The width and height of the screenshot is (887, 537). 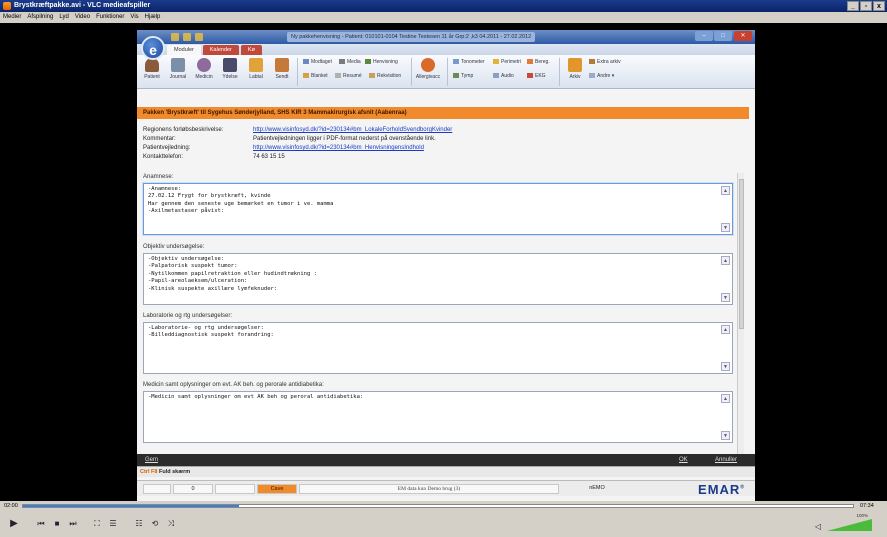 I want to click on emar-minimize-button: –, so click(x=704, y=36).